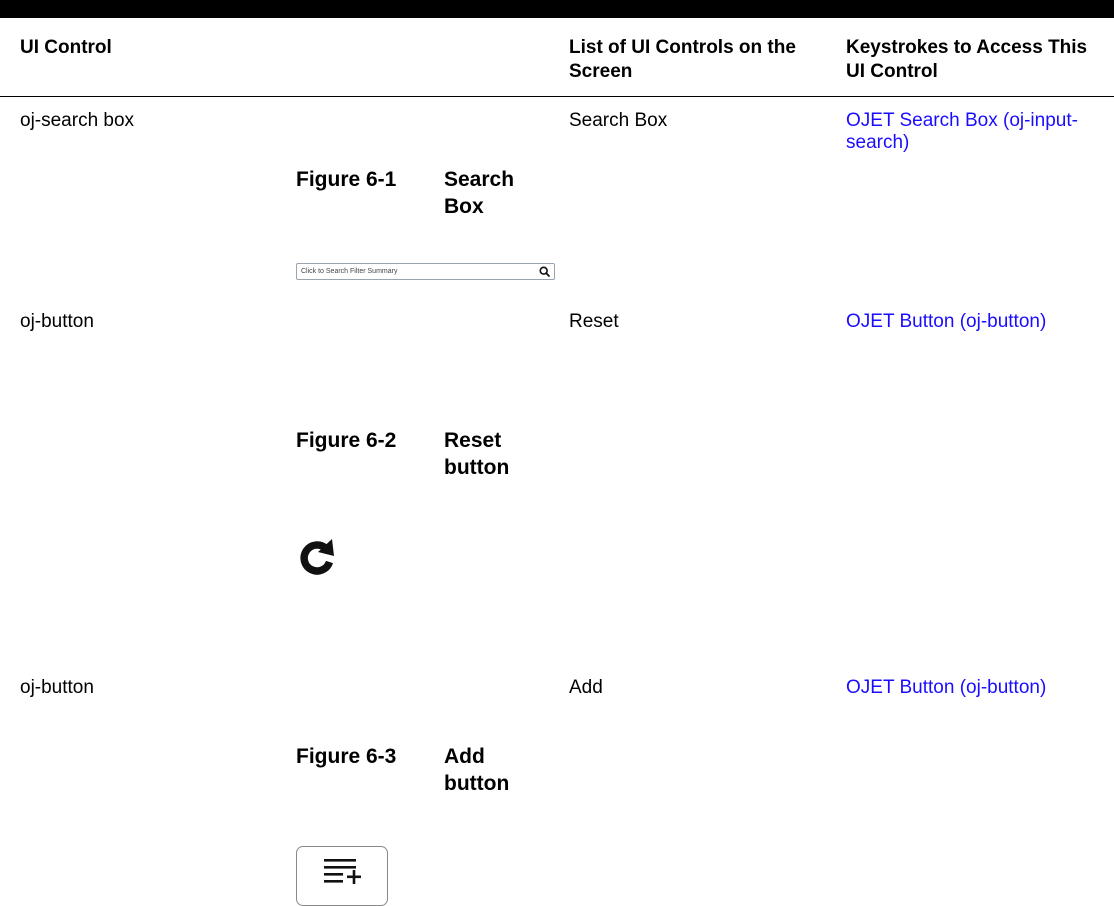  What do you see at coordinates (342, 871) in the screenshot?
I see `add-list-icon` at bounding box center [342, 871].